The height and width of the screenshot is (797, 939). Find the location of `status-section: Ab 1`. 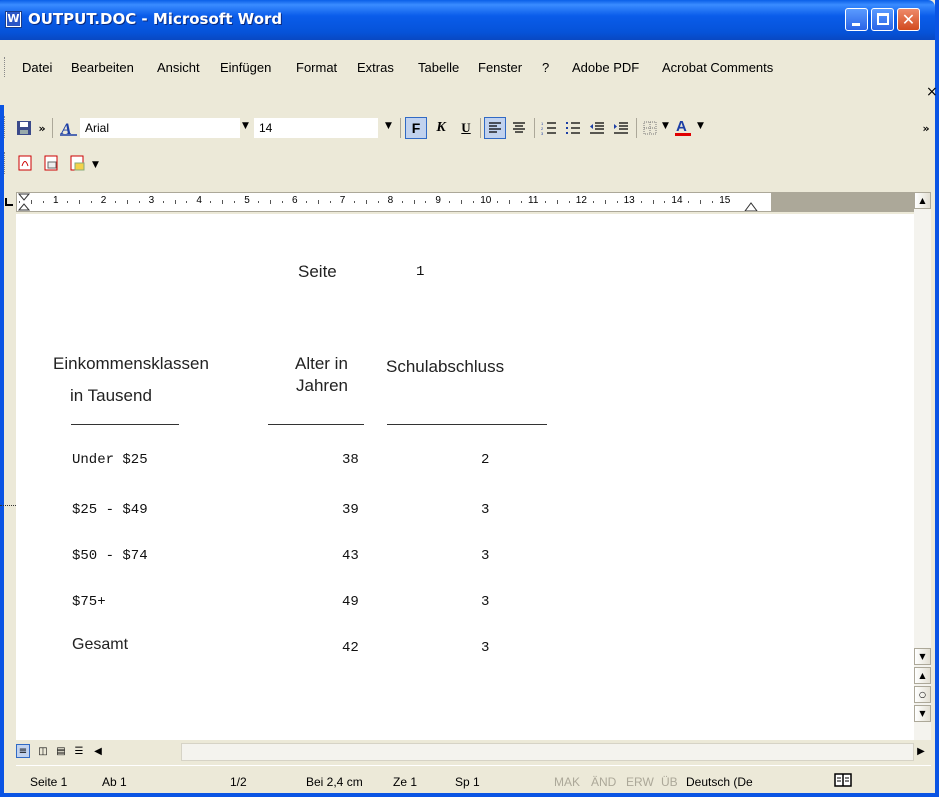

status-section: Ab 1 is located at coordinates (114, 782).